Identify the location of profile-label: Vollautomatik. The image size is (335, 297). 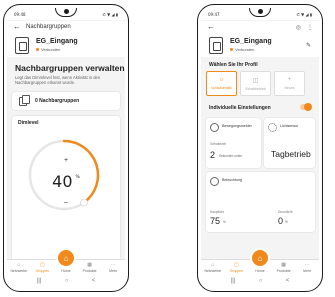
(221, 88).